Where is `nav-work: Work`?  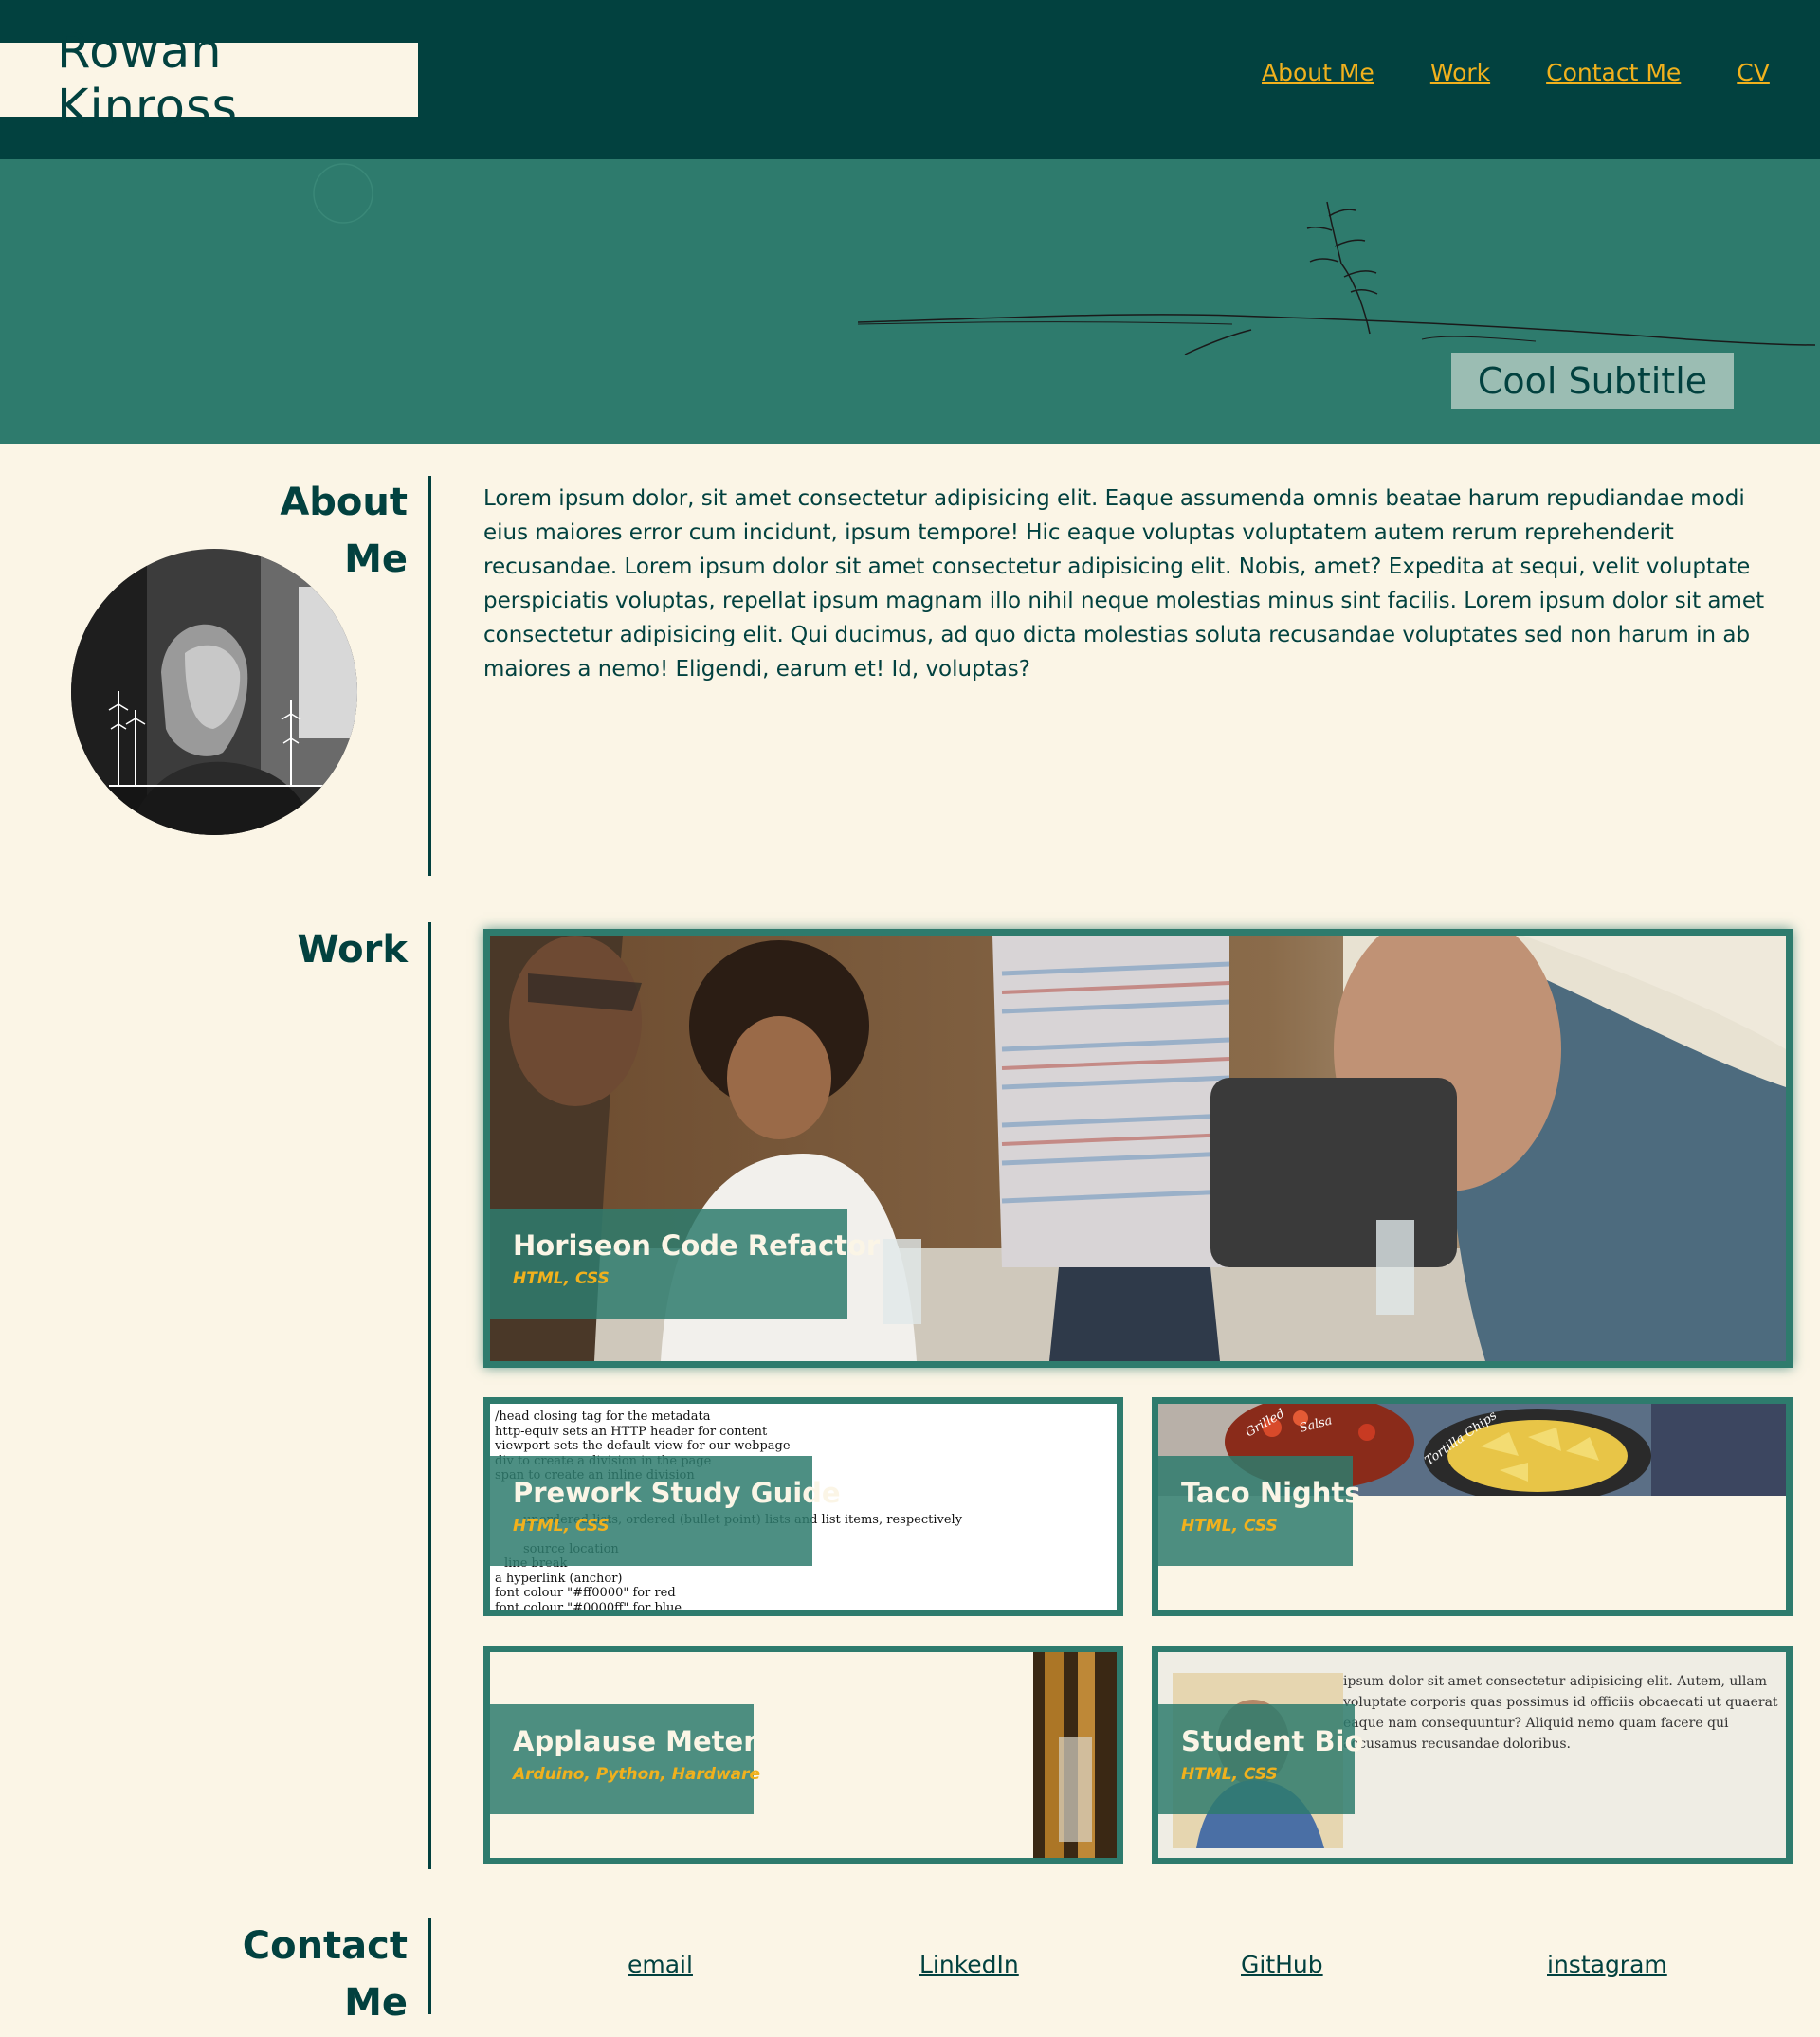
nav-work: Work is located at coordinates (1460, 72).